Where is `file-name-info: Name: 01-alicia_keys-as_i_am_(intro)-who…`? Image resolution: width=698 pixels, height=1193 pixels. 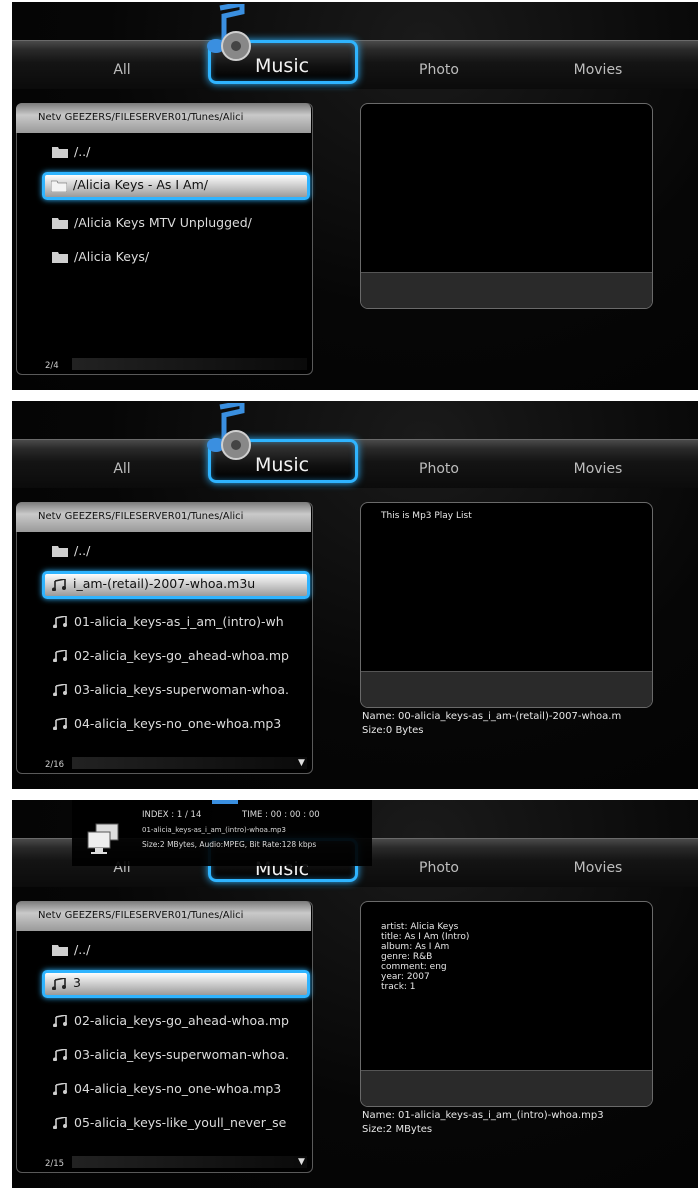
file-name-info: Name: 01-alicia_keys-as_i_am_(intro)-who… is located at coordinates (483, 1115).